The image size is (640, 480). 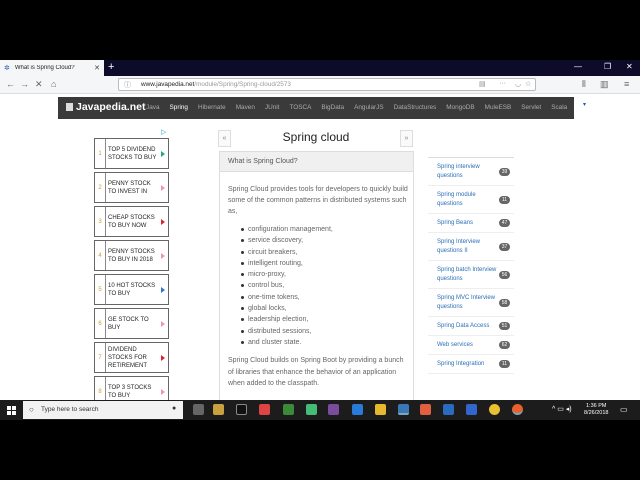 I want to click on letterbox, so click(x=320, y=450).